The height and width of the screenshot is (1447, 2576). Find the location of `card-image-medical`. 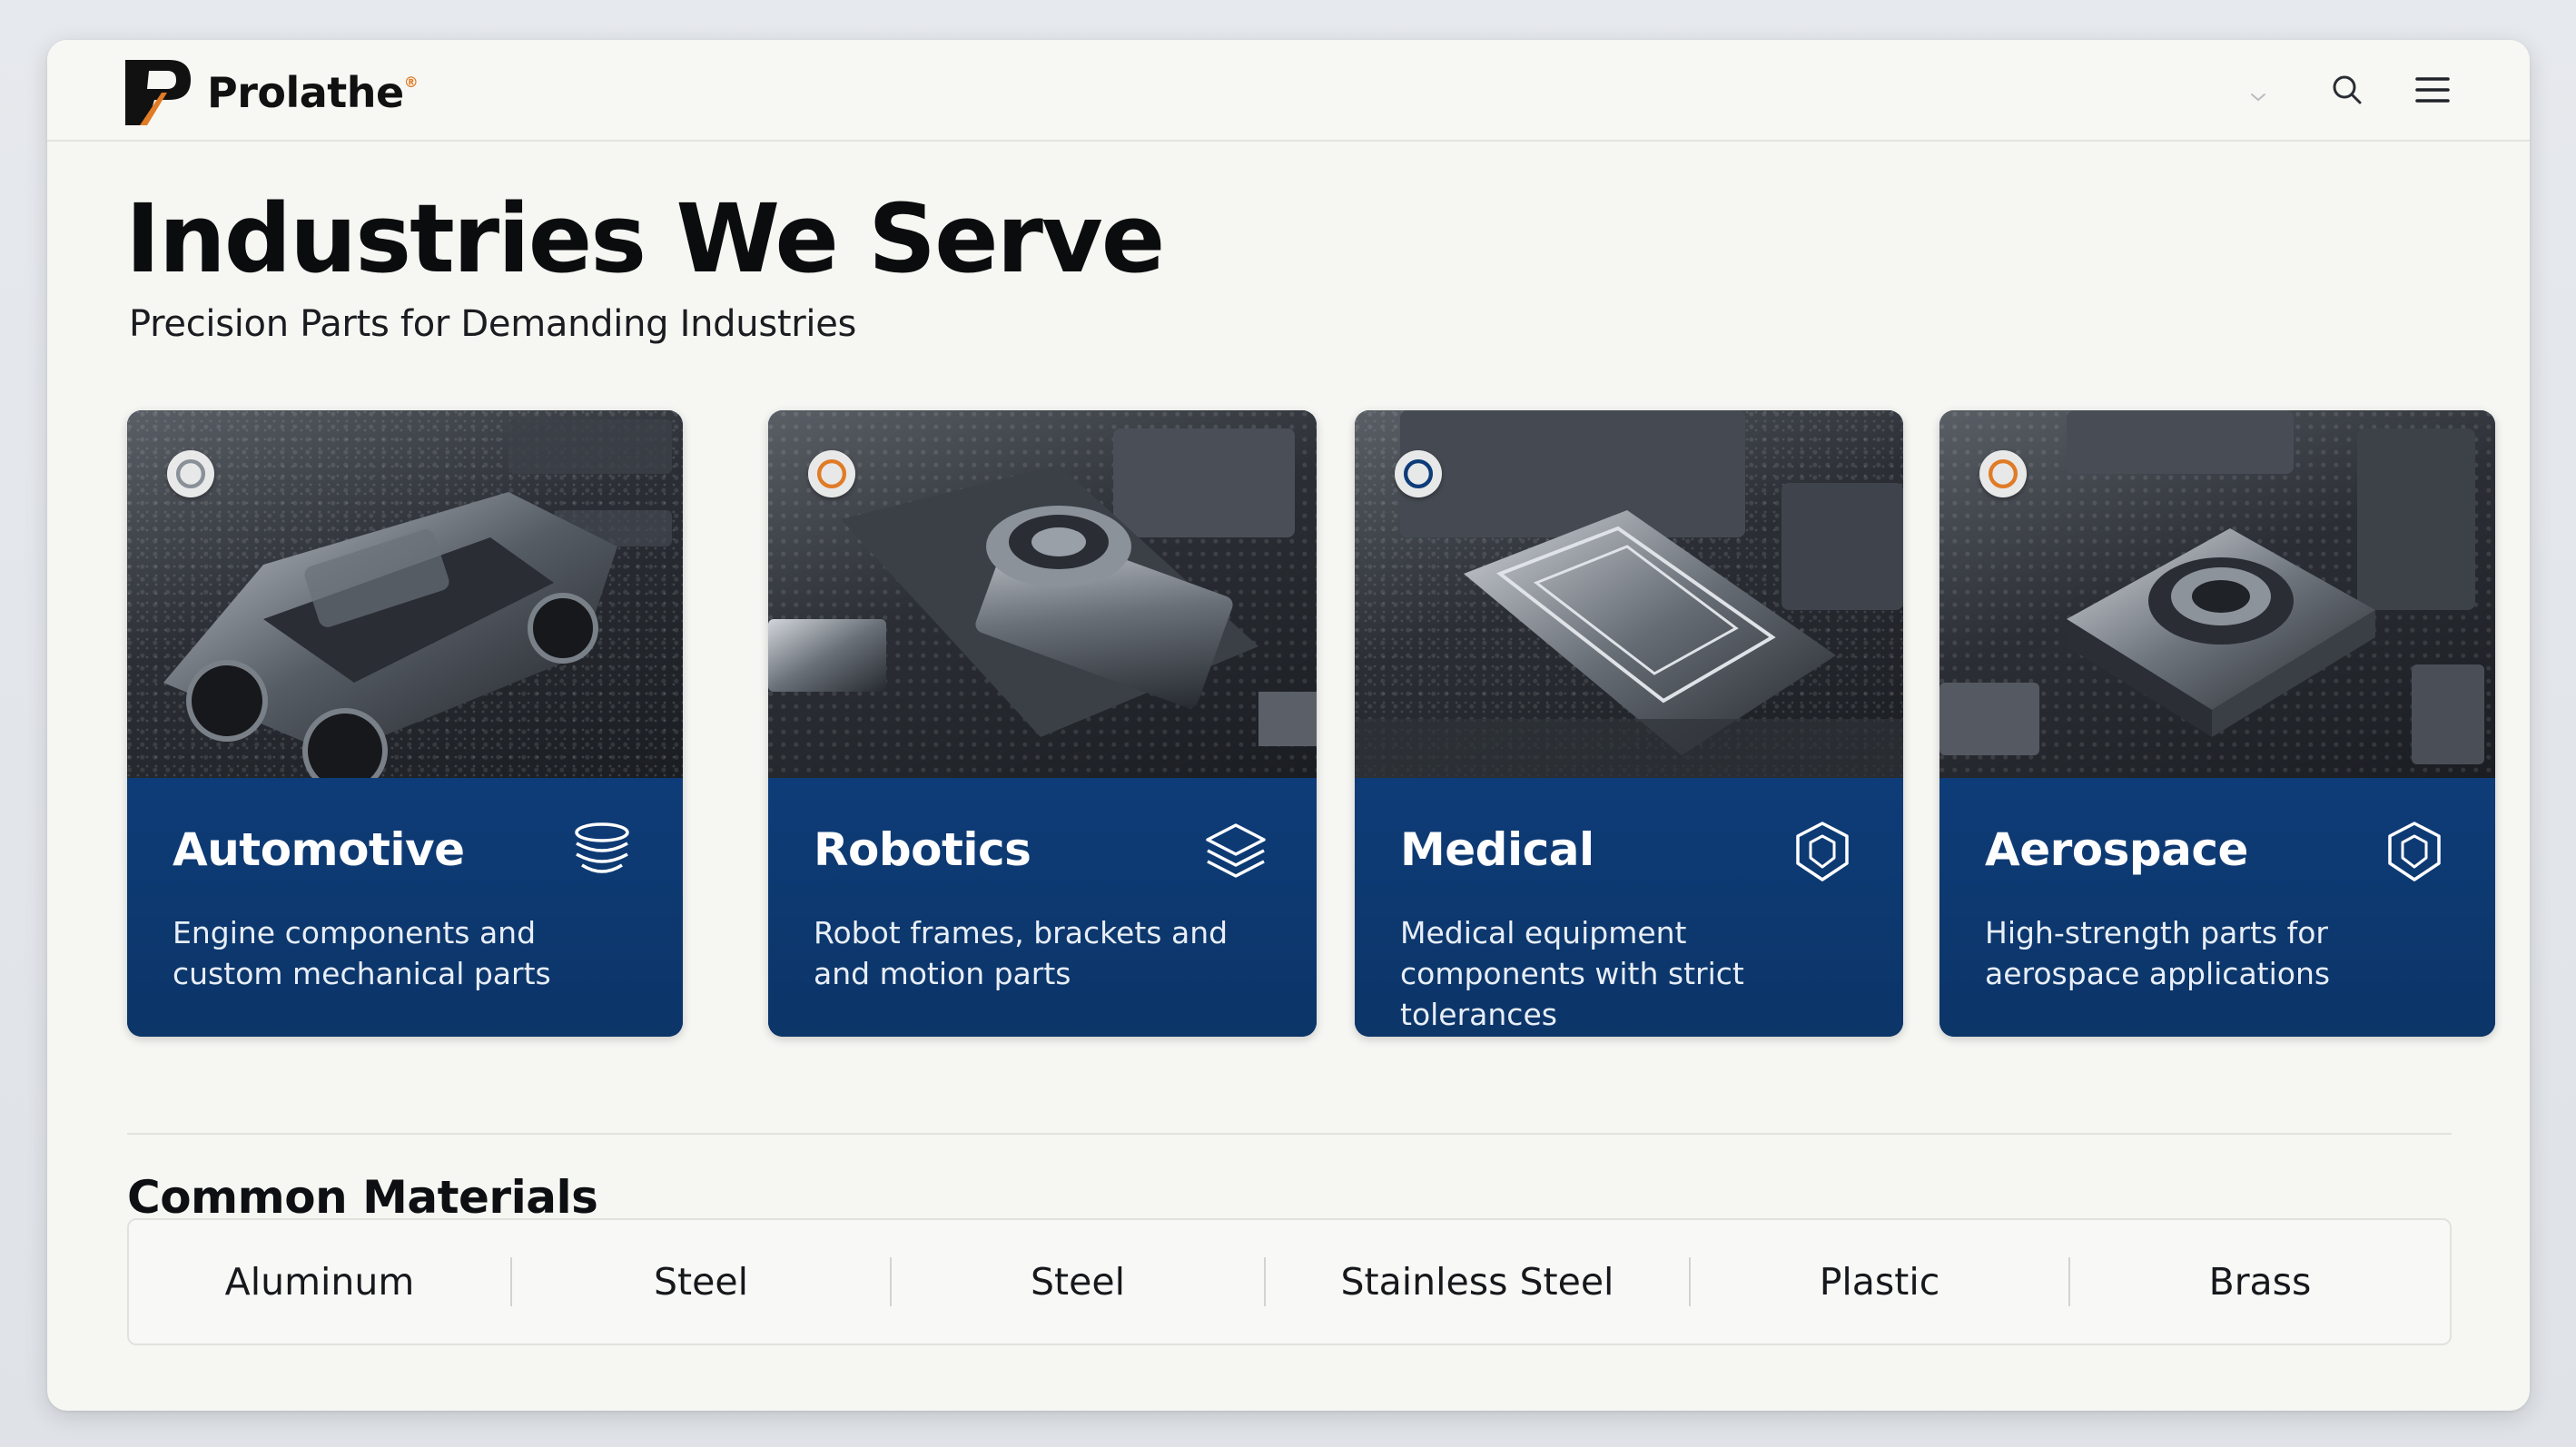

card-image-medical is located at coordinates (1629, 594).